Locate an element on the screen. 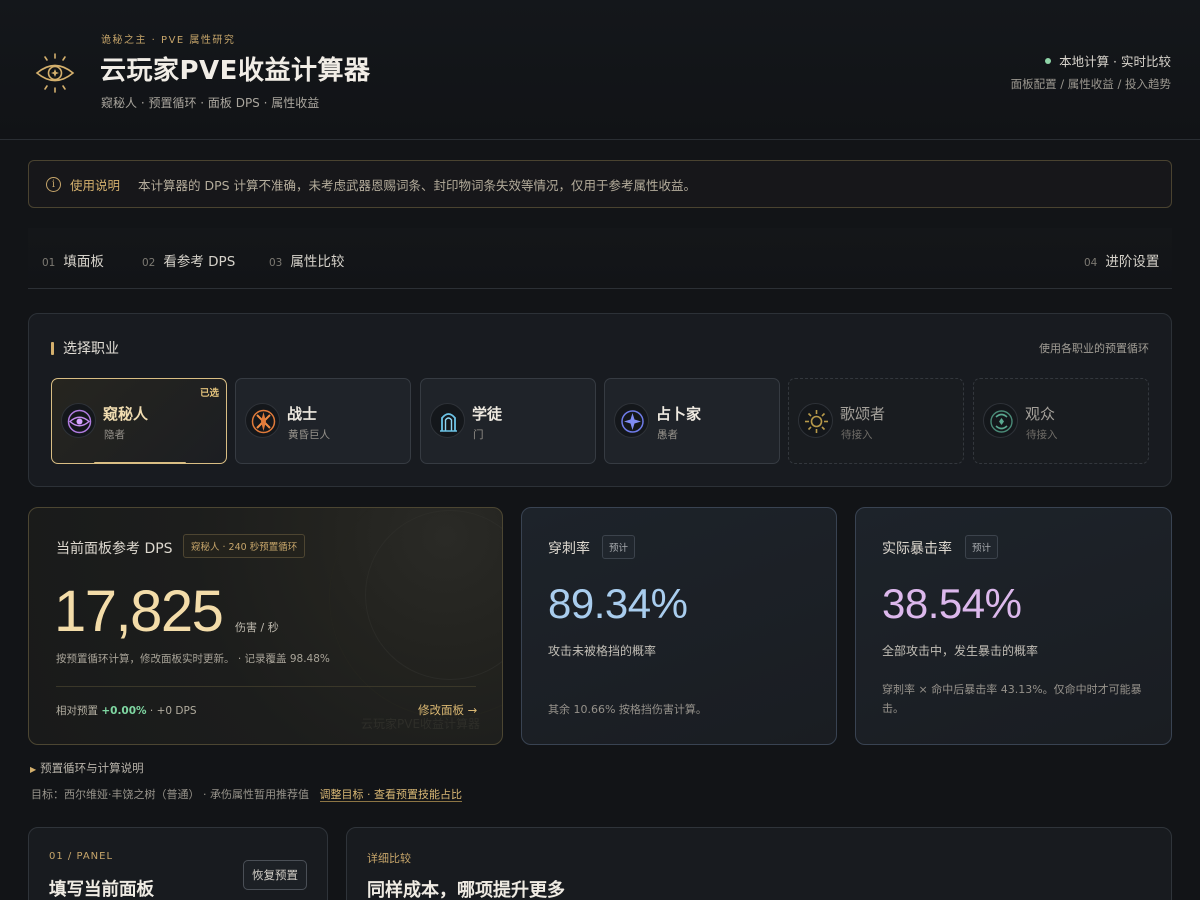 This screenshot has width=1200, height=900. pierce-description: 攻击未被格挡的概率 is located at coordinates (602, 651).